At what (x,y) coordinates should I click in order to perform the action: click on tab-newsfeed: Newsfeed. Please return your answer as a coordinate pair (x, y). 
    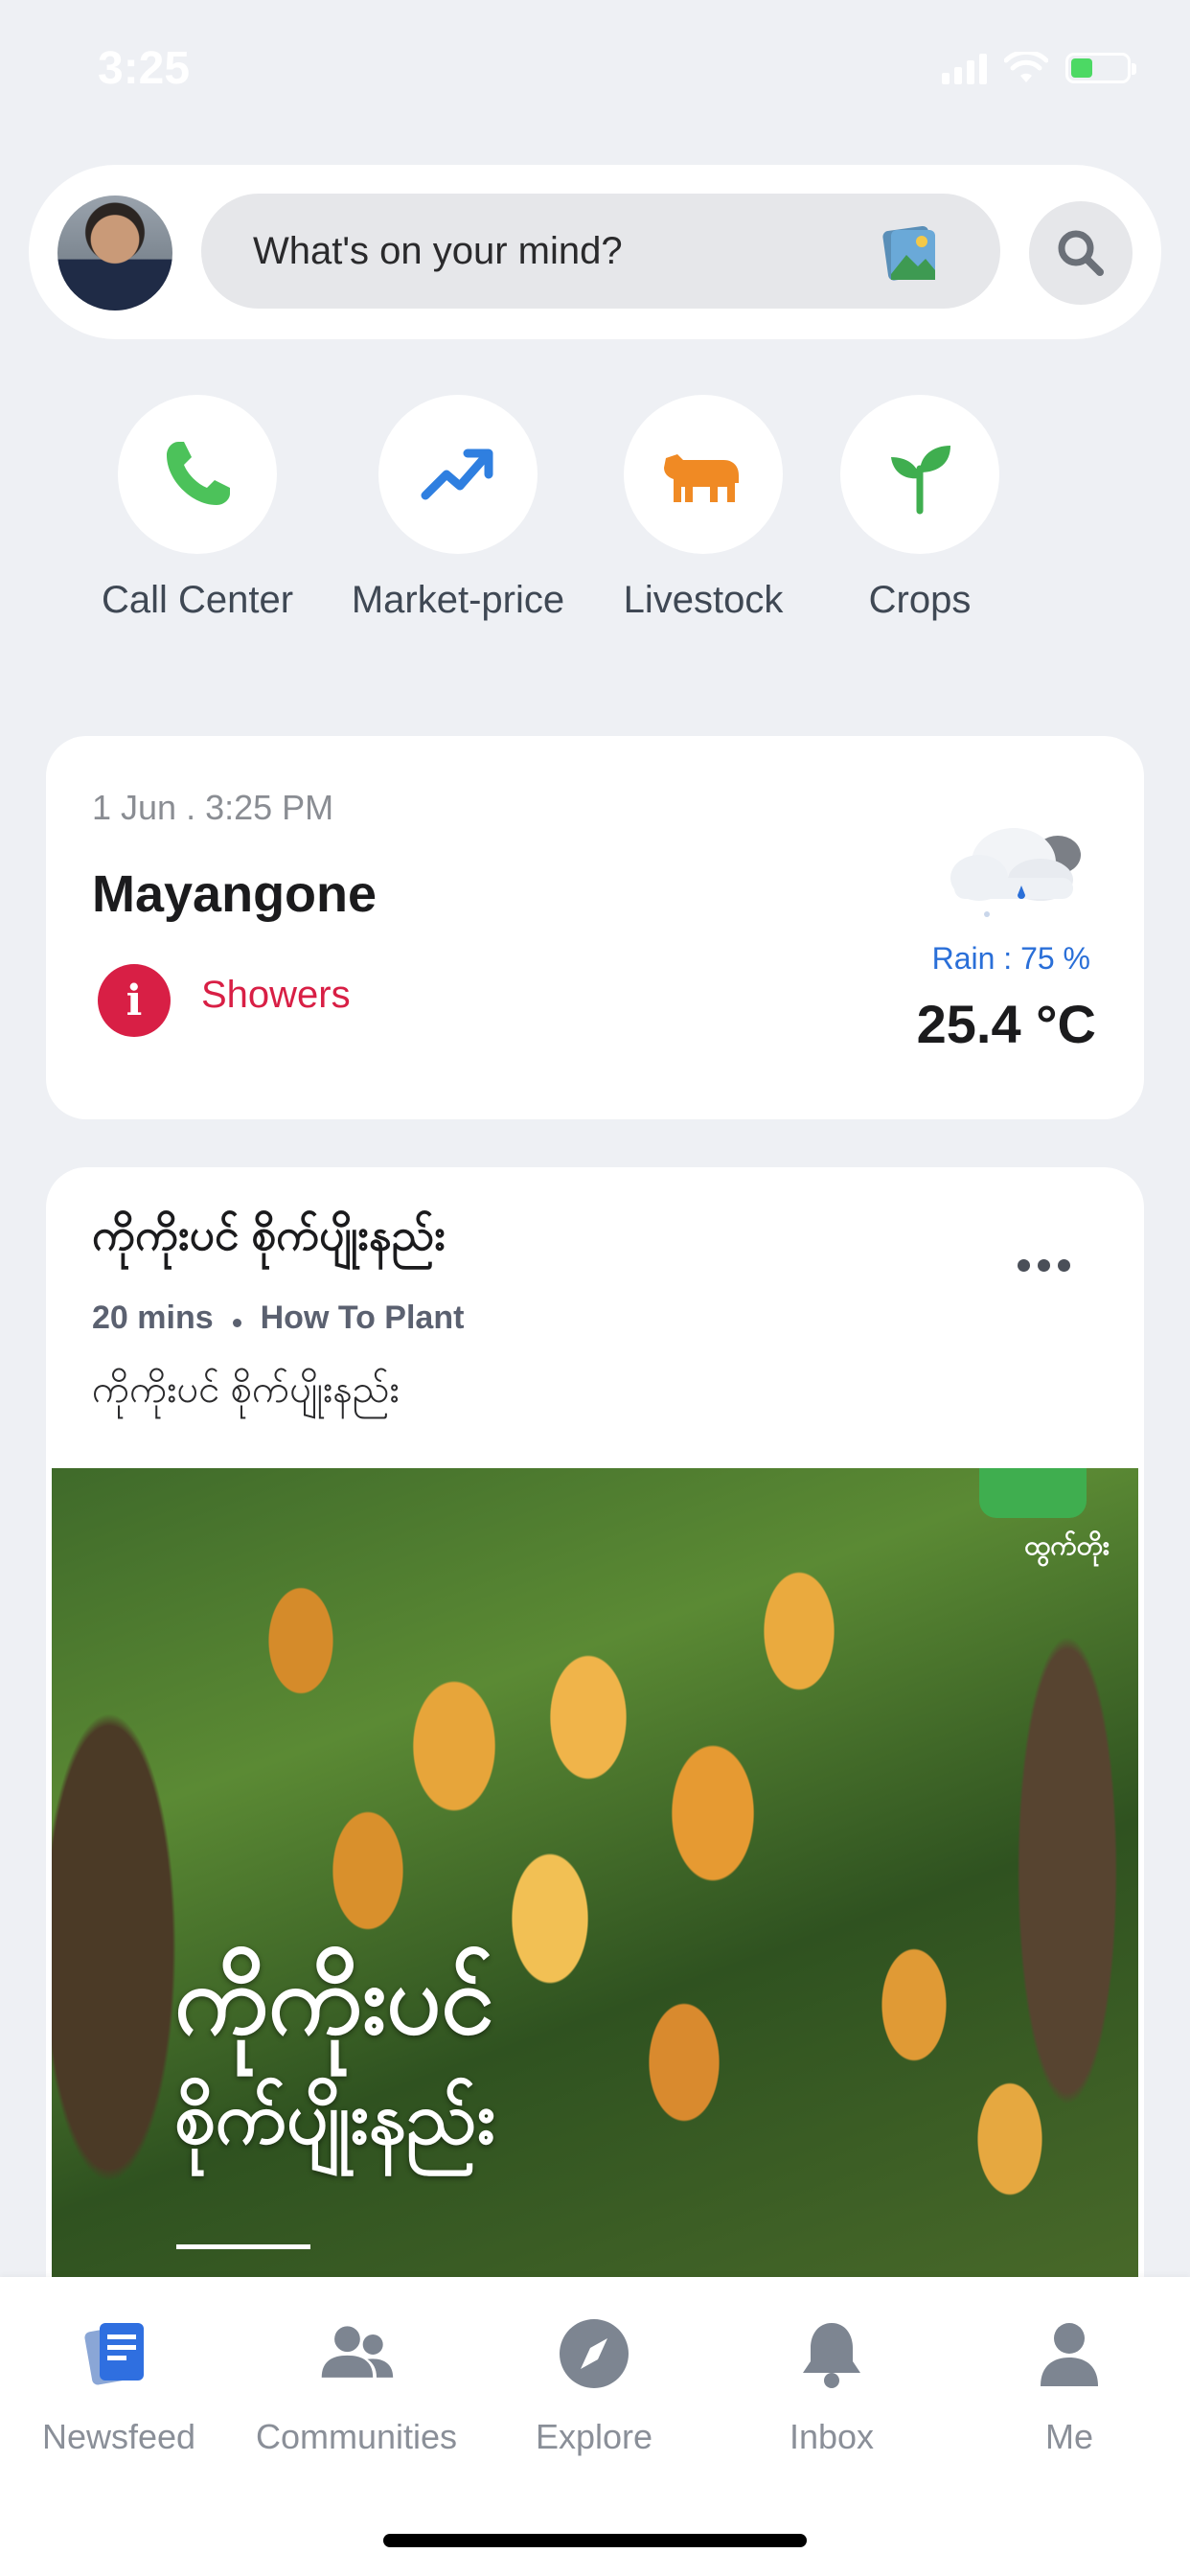
    Looking at the image, I should click on (119, 2385).